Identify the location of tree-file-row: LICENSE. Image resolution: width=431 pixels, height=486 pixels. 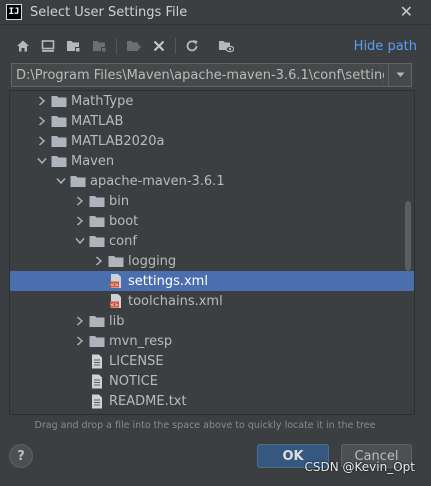
(212, 361).